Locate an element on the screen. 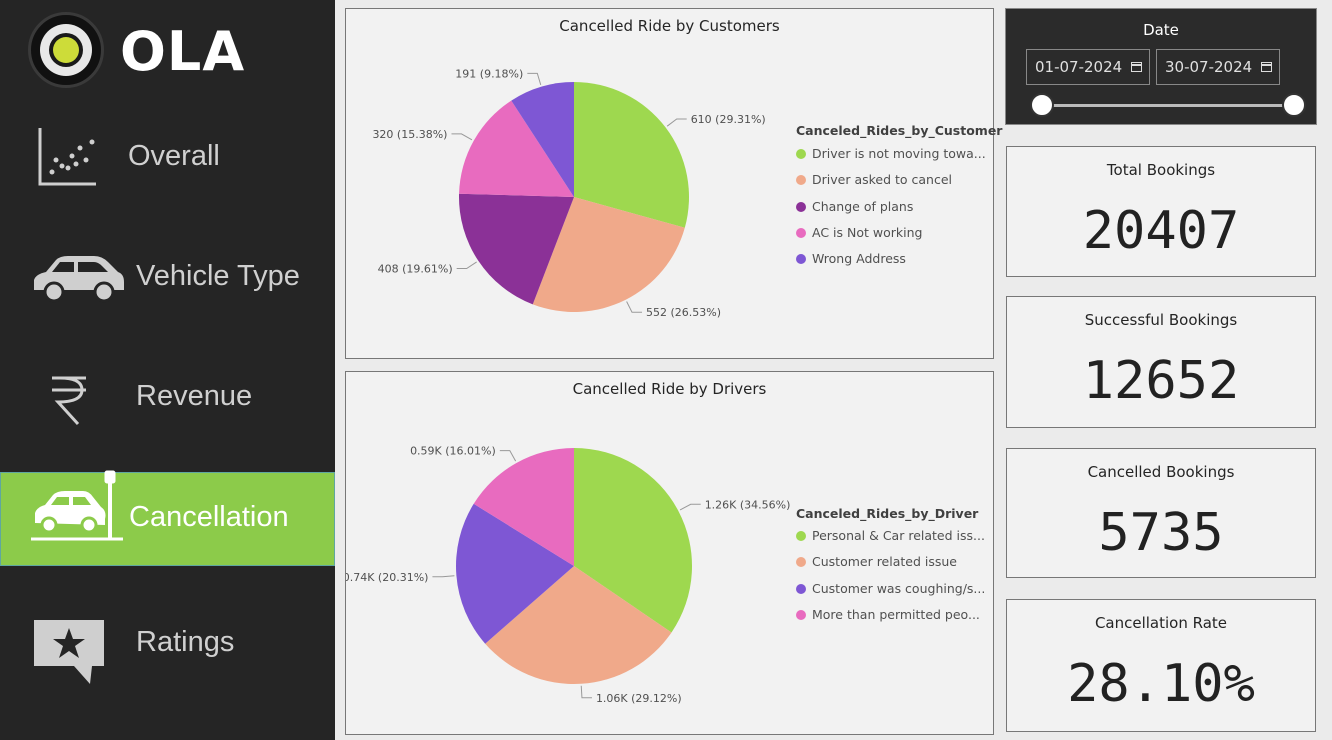 Image resolution: width=1332 pixels, height=740 pixels. legend-item: Change of plans is located at coordinates (854, 206).